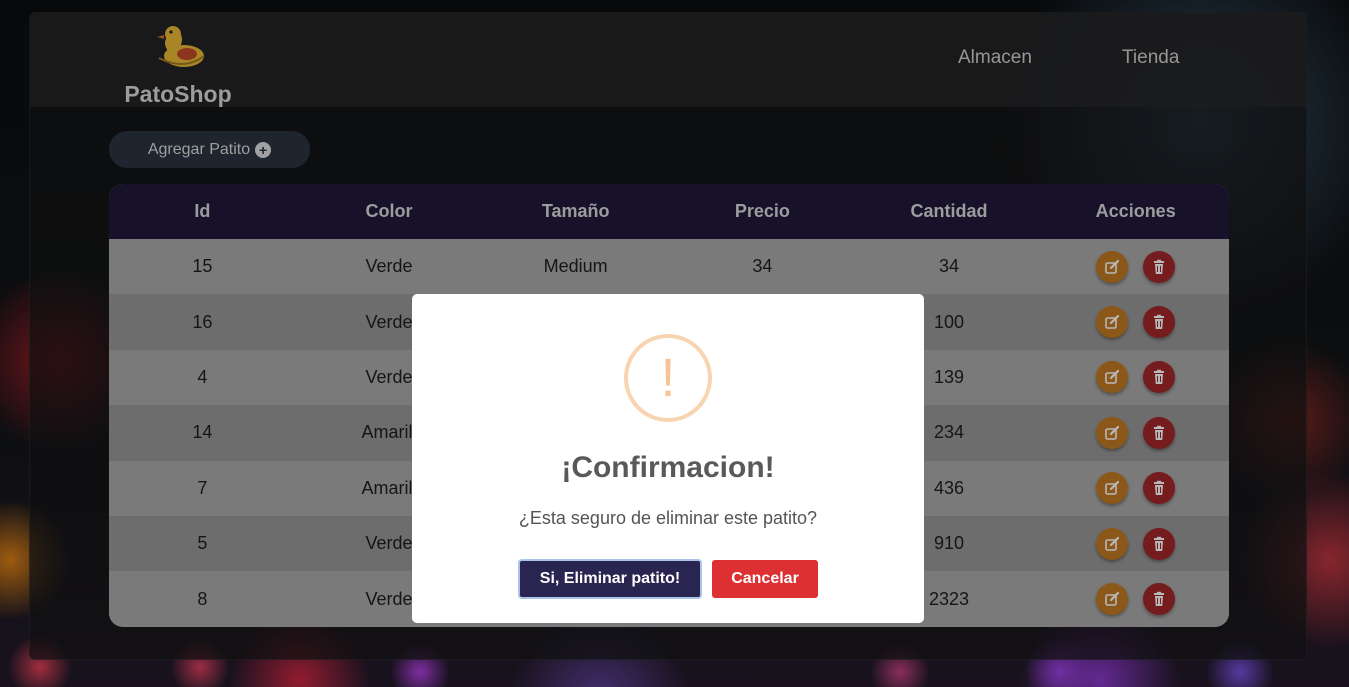  I want to click on warning-icon: !, so click(668, 378).